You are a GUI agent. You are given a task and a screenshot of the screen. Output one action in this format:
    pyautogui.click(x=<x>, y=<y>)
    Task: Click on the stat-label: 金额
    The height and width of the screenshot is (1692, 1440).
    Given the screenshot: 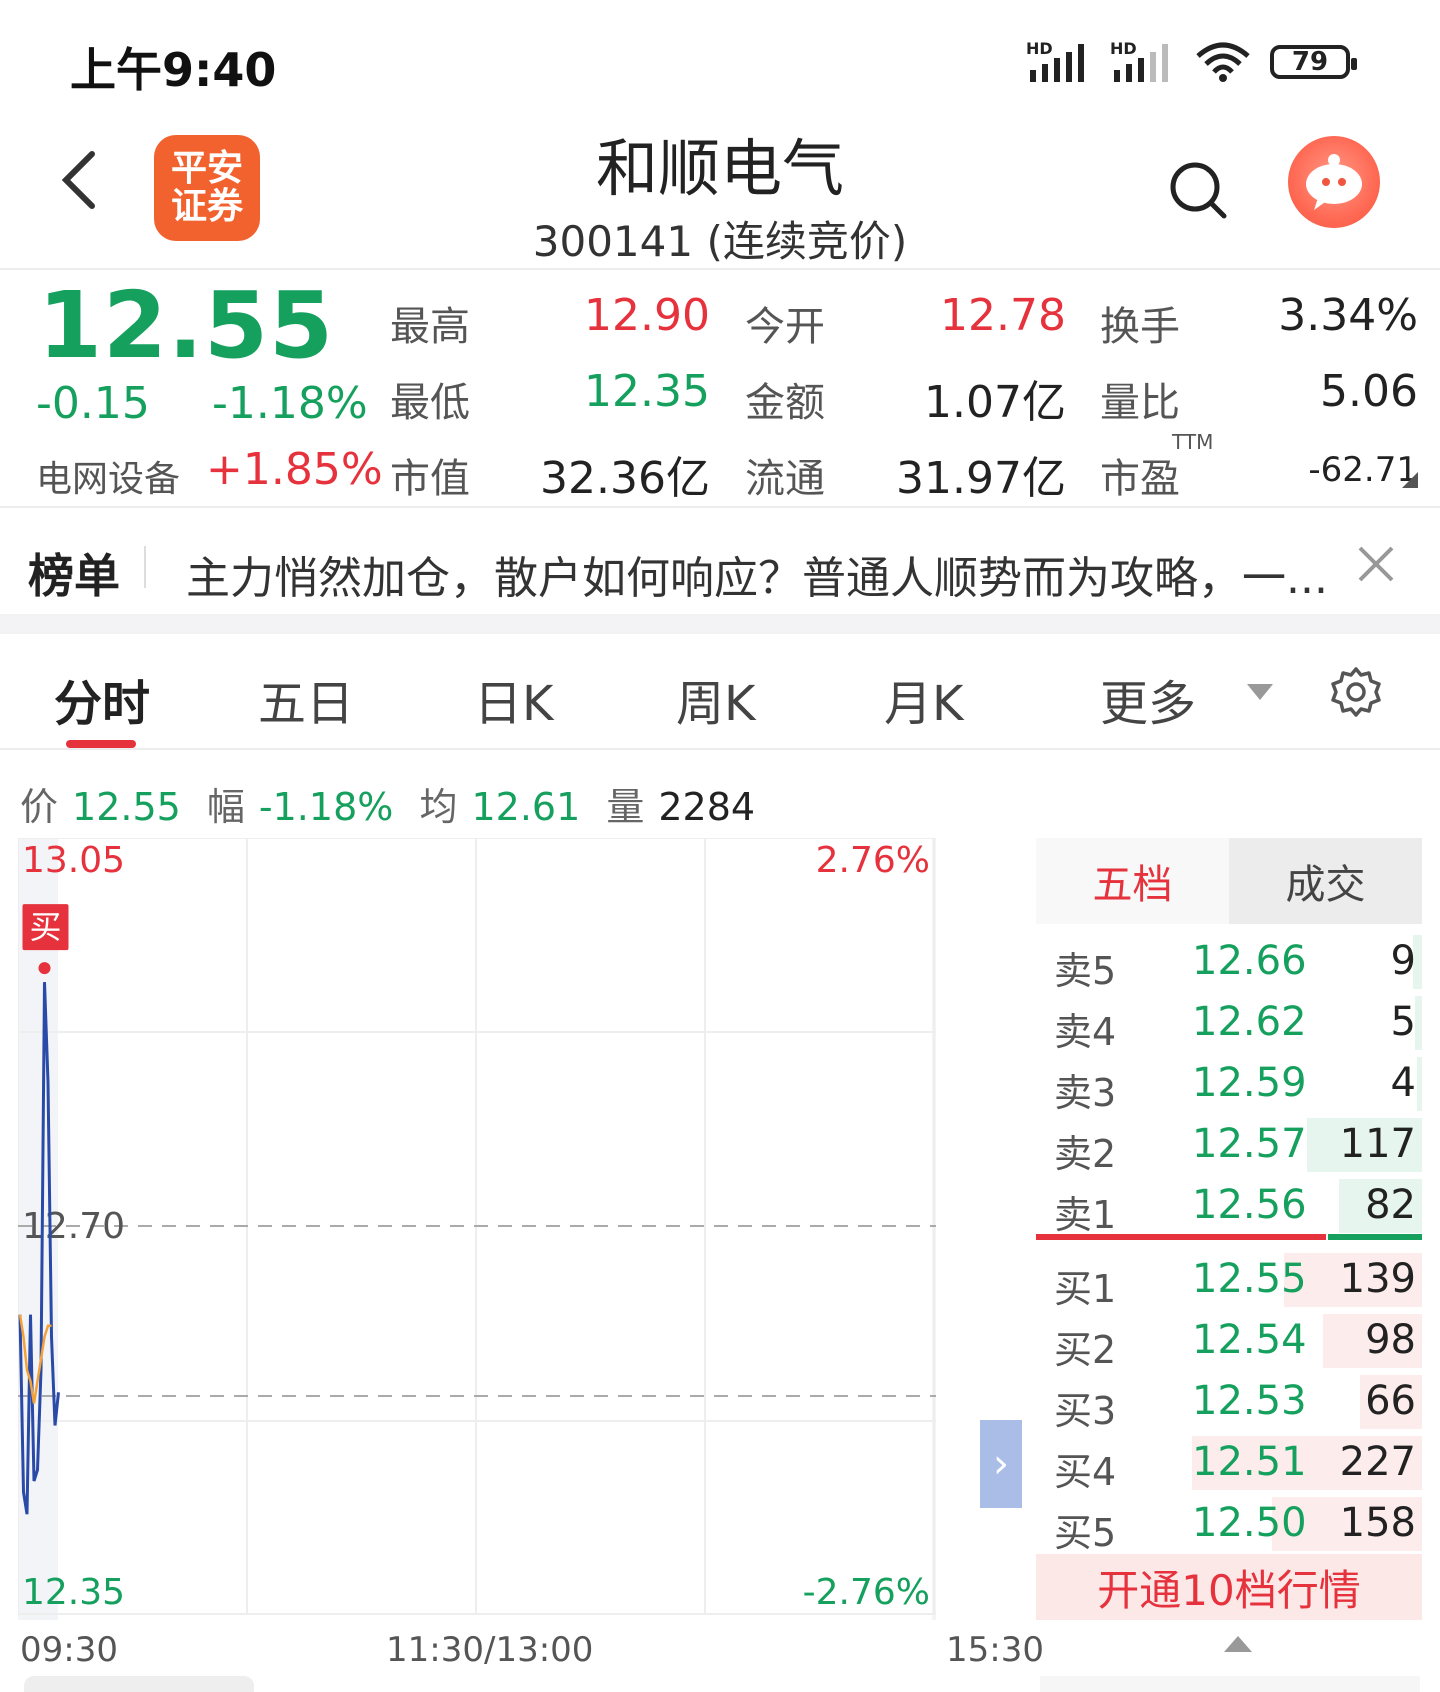 What is the action you would take?
    pyautogui.click(x=785, y=403)
    